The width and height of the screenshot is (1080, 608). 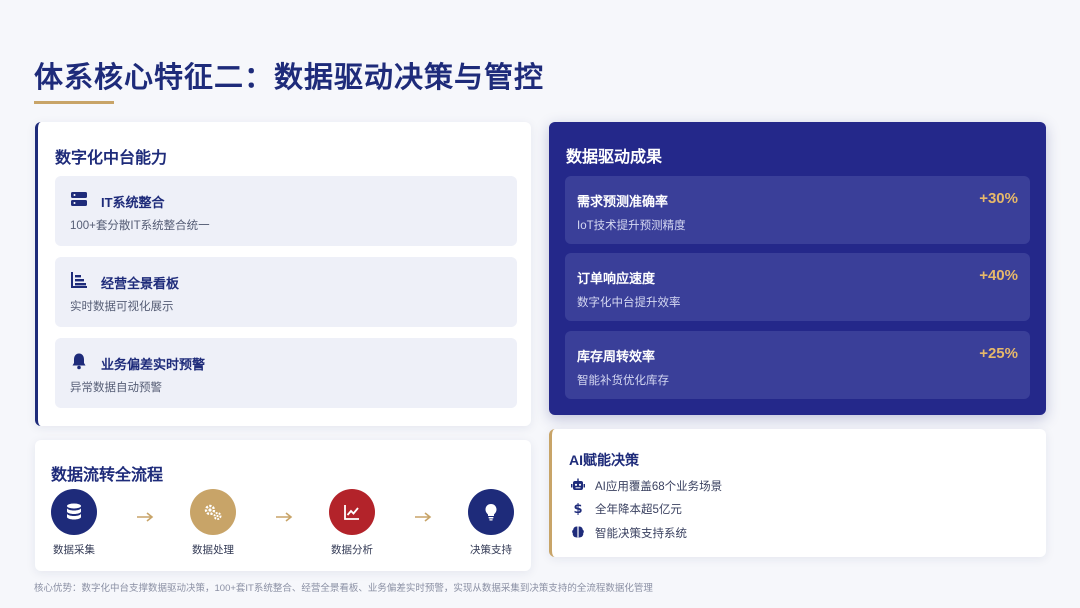 I want to click on result-item-desc: 智能补货优化库存, so click(x=623, y=381).